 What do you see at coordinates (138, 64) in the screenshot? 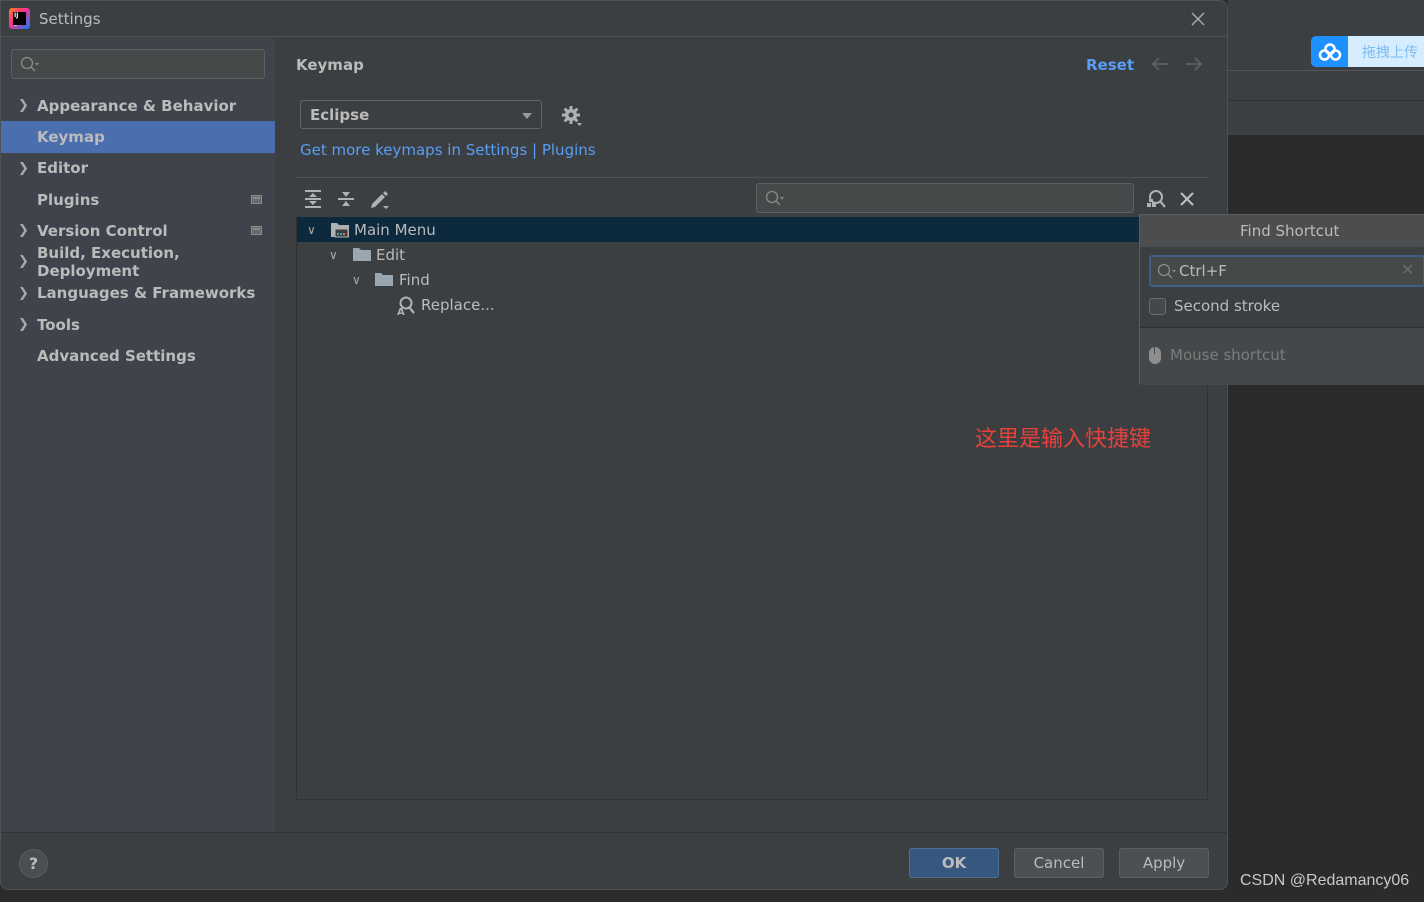
I see `sidebar-search-input` at bounding box center [138, 64].